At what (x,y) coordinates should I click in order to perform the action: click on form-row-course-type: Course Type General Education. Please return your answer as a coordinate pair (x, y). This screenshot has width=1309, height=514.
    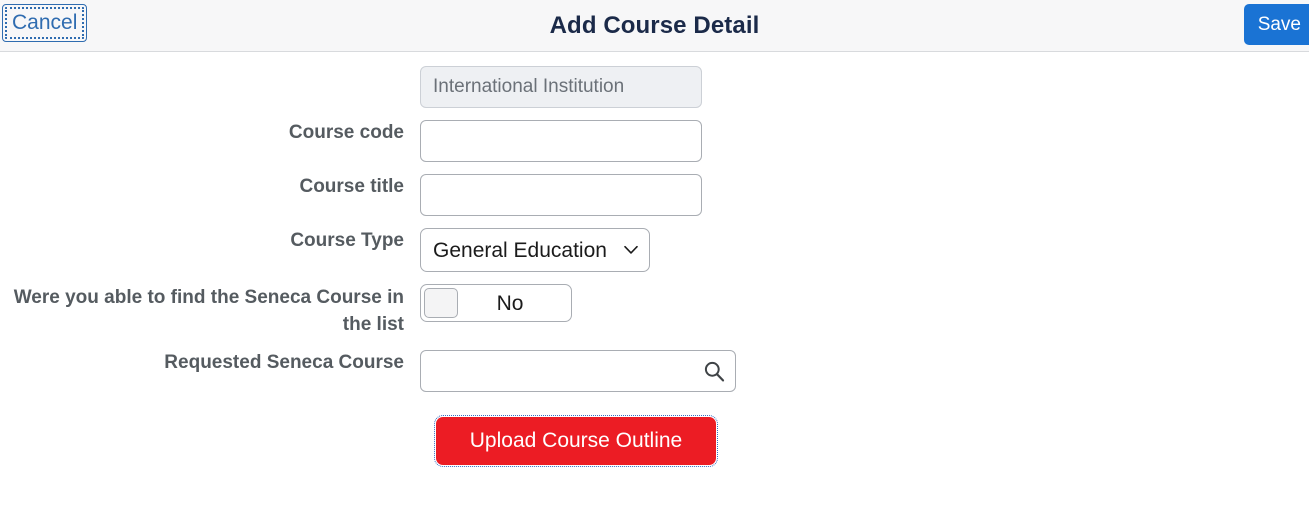
    Looking at the image, I should click on (654, 250).